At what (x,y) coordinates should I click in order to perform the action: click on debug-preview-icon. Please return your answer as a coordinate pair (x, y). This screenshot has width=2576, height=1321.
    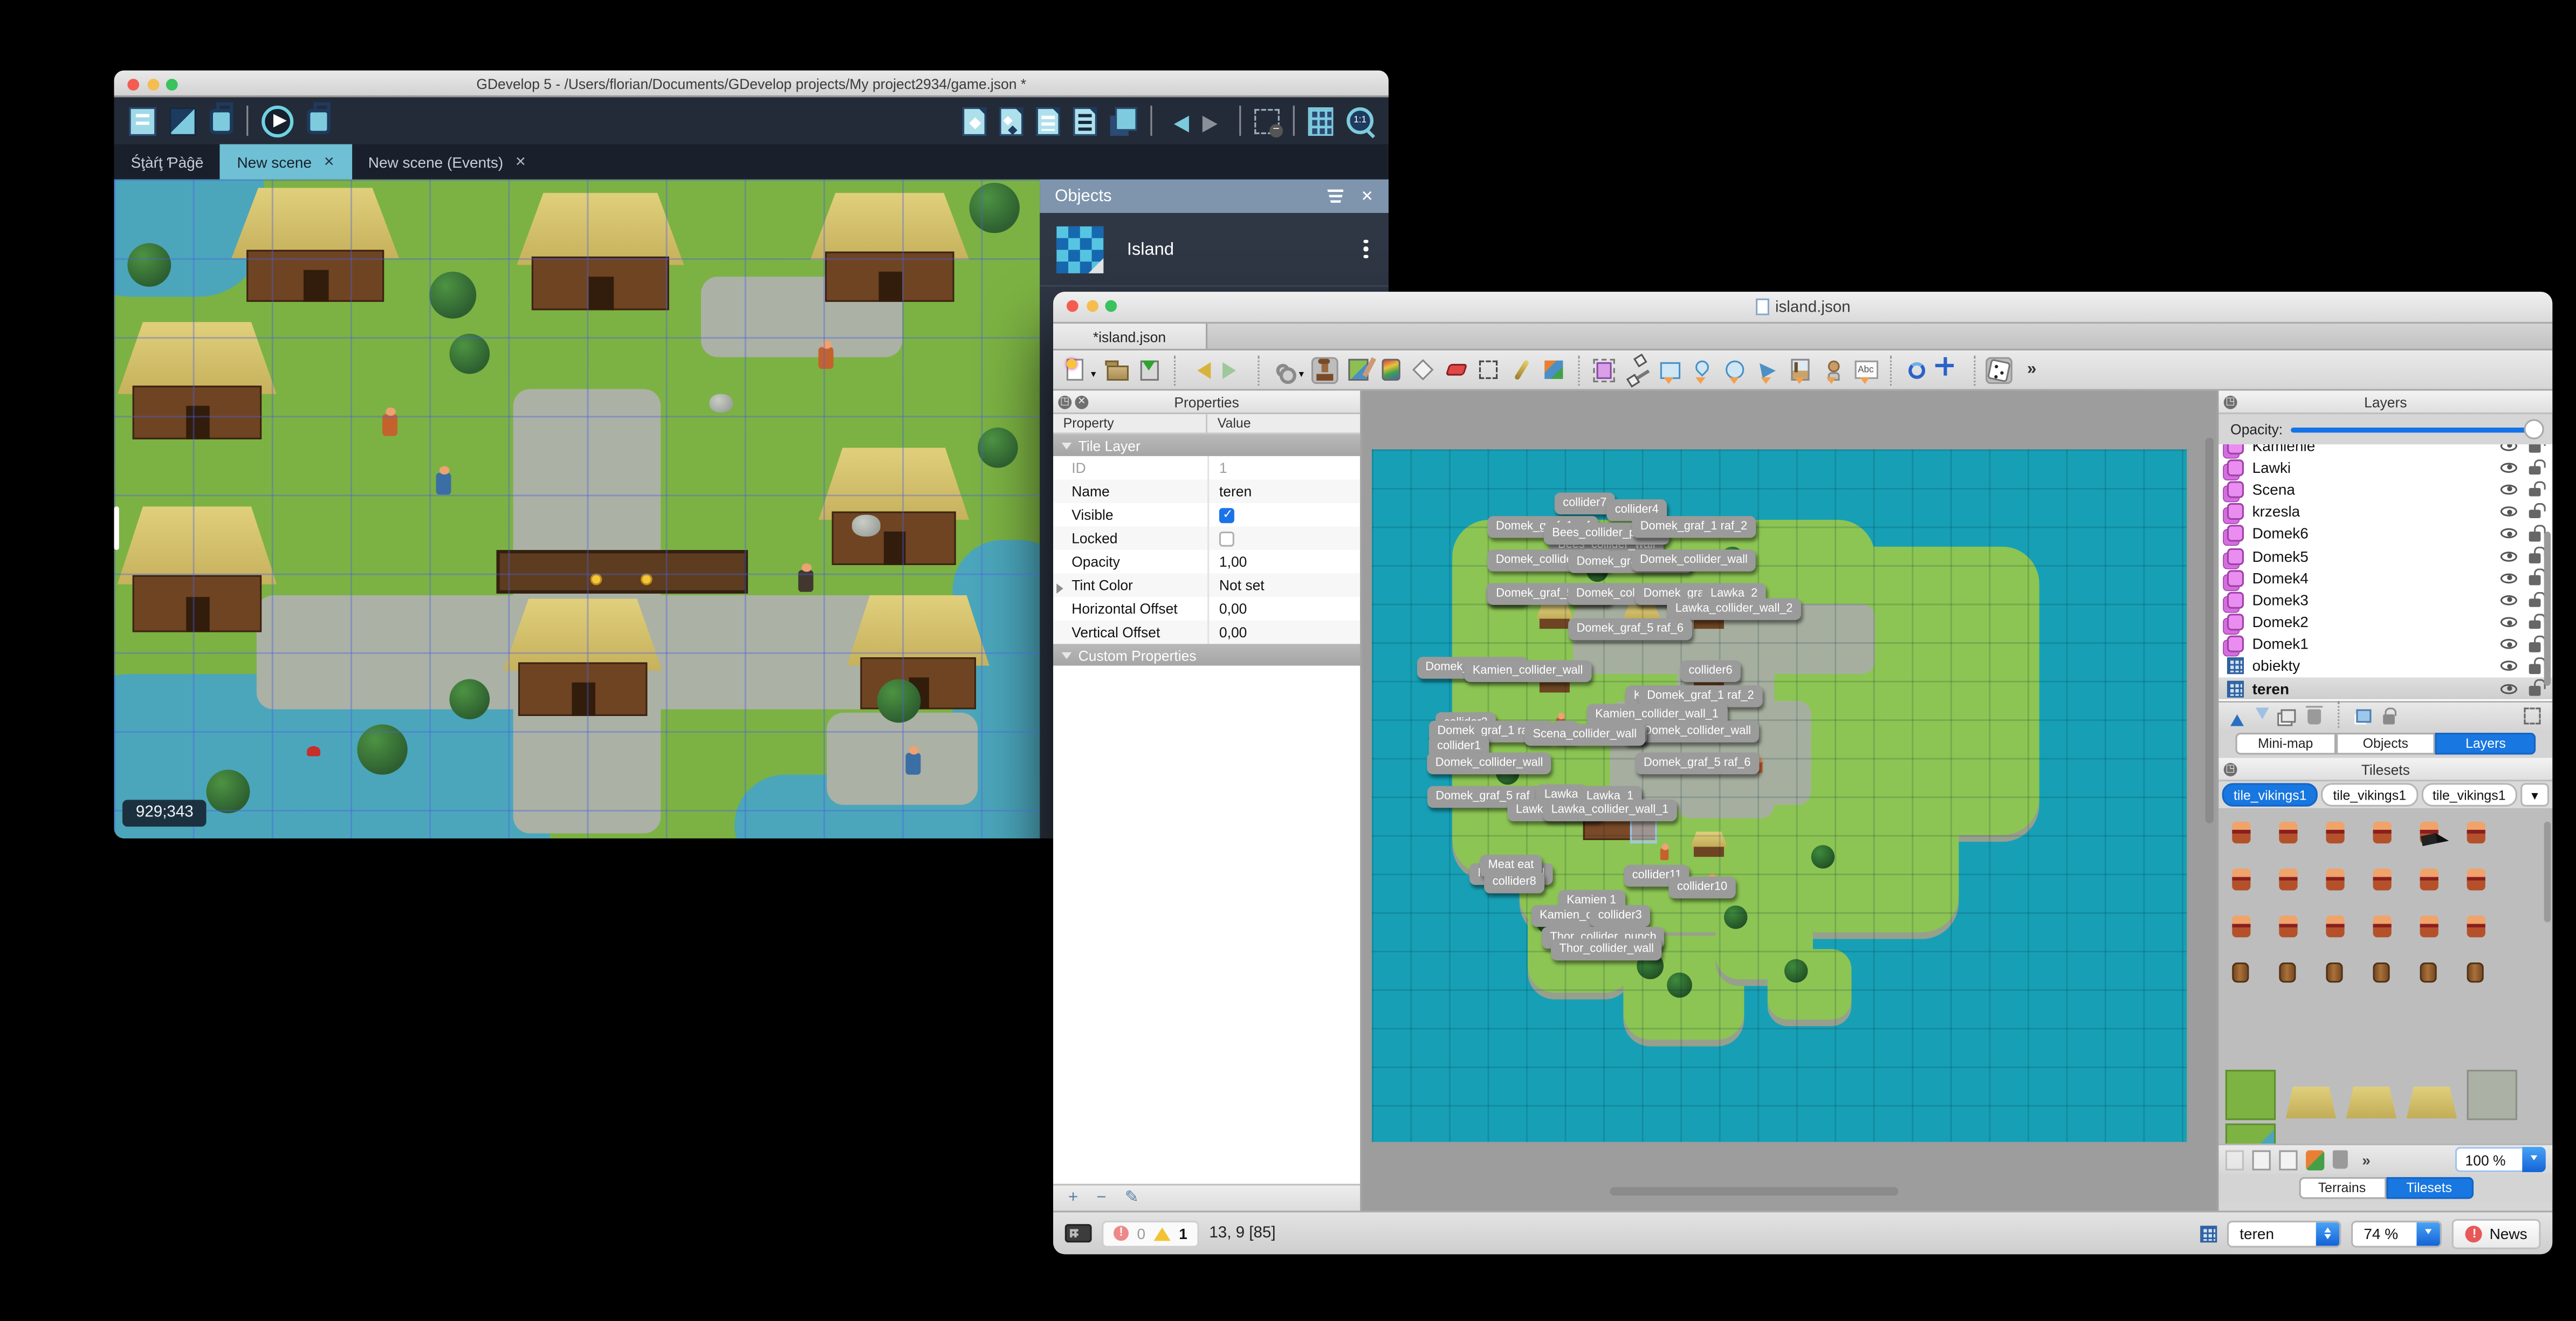
    Looking at the image, I should click on (319, 118).